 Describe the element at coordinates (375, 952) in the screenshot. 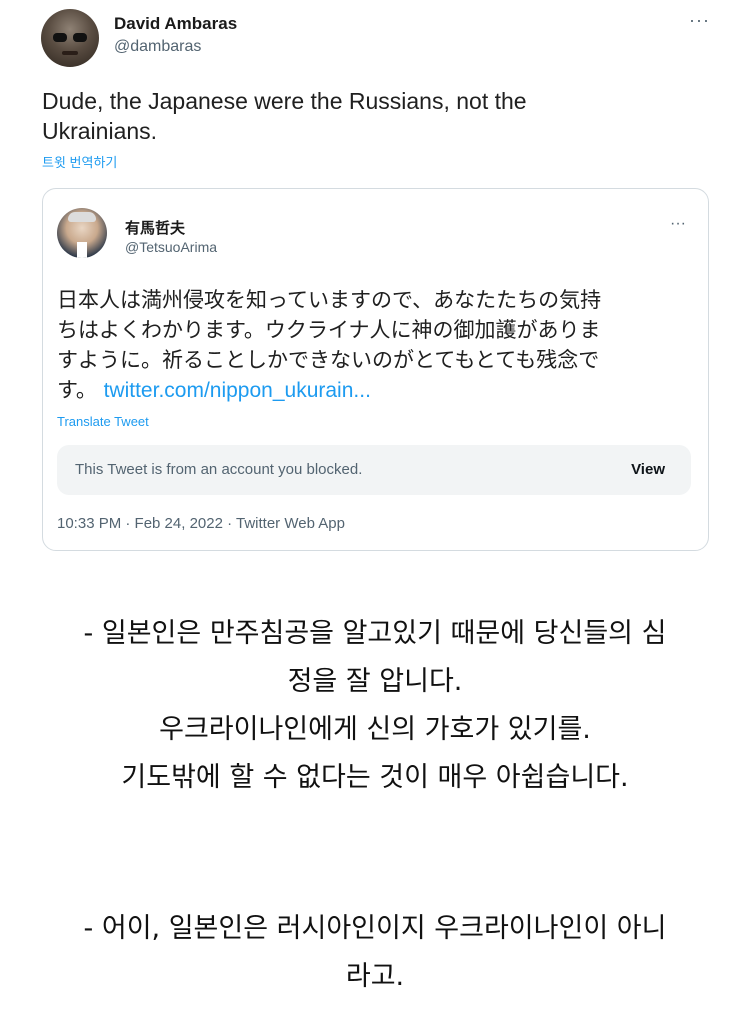

I see `translation-caption-2: - 어이, 일본인은 러시아인이지 우크라이나인이 아니 라고.` at that location.